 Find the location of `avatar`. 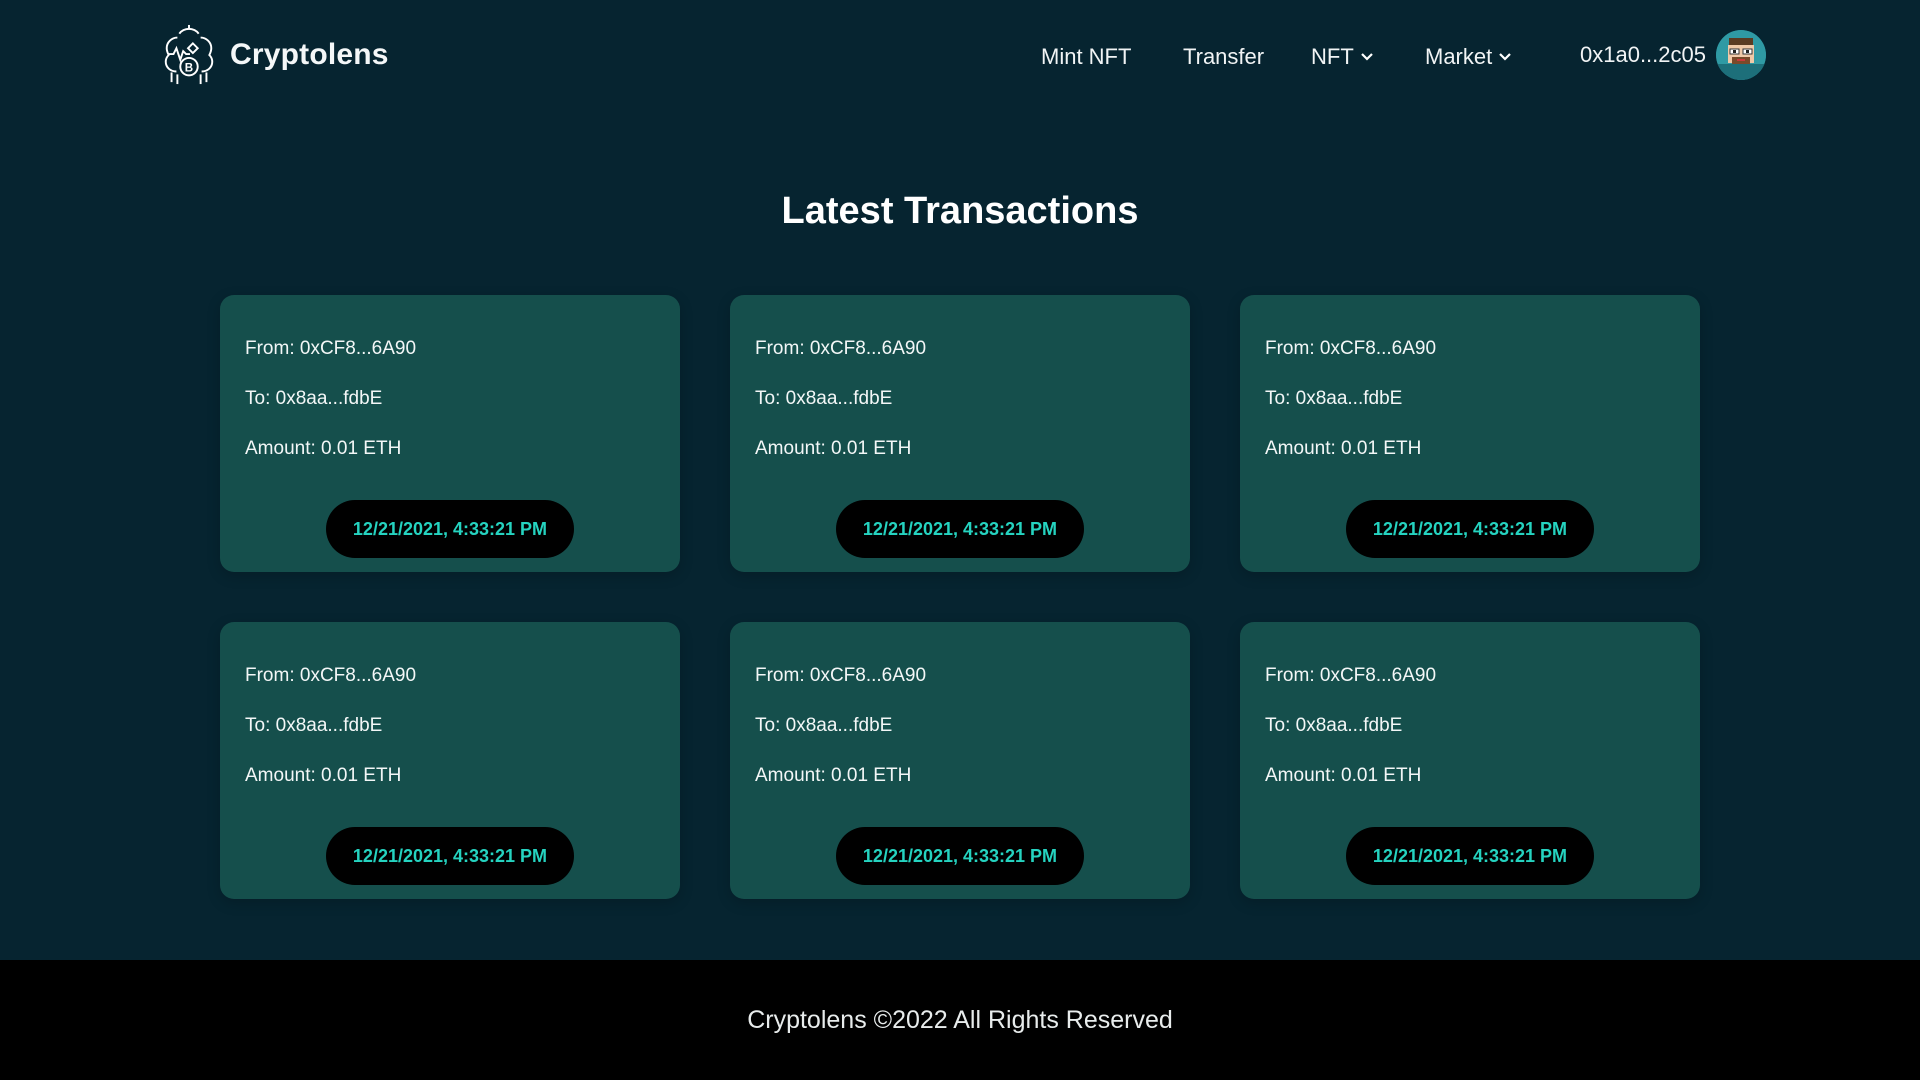

avatar is located at coordinates (1740, 55).